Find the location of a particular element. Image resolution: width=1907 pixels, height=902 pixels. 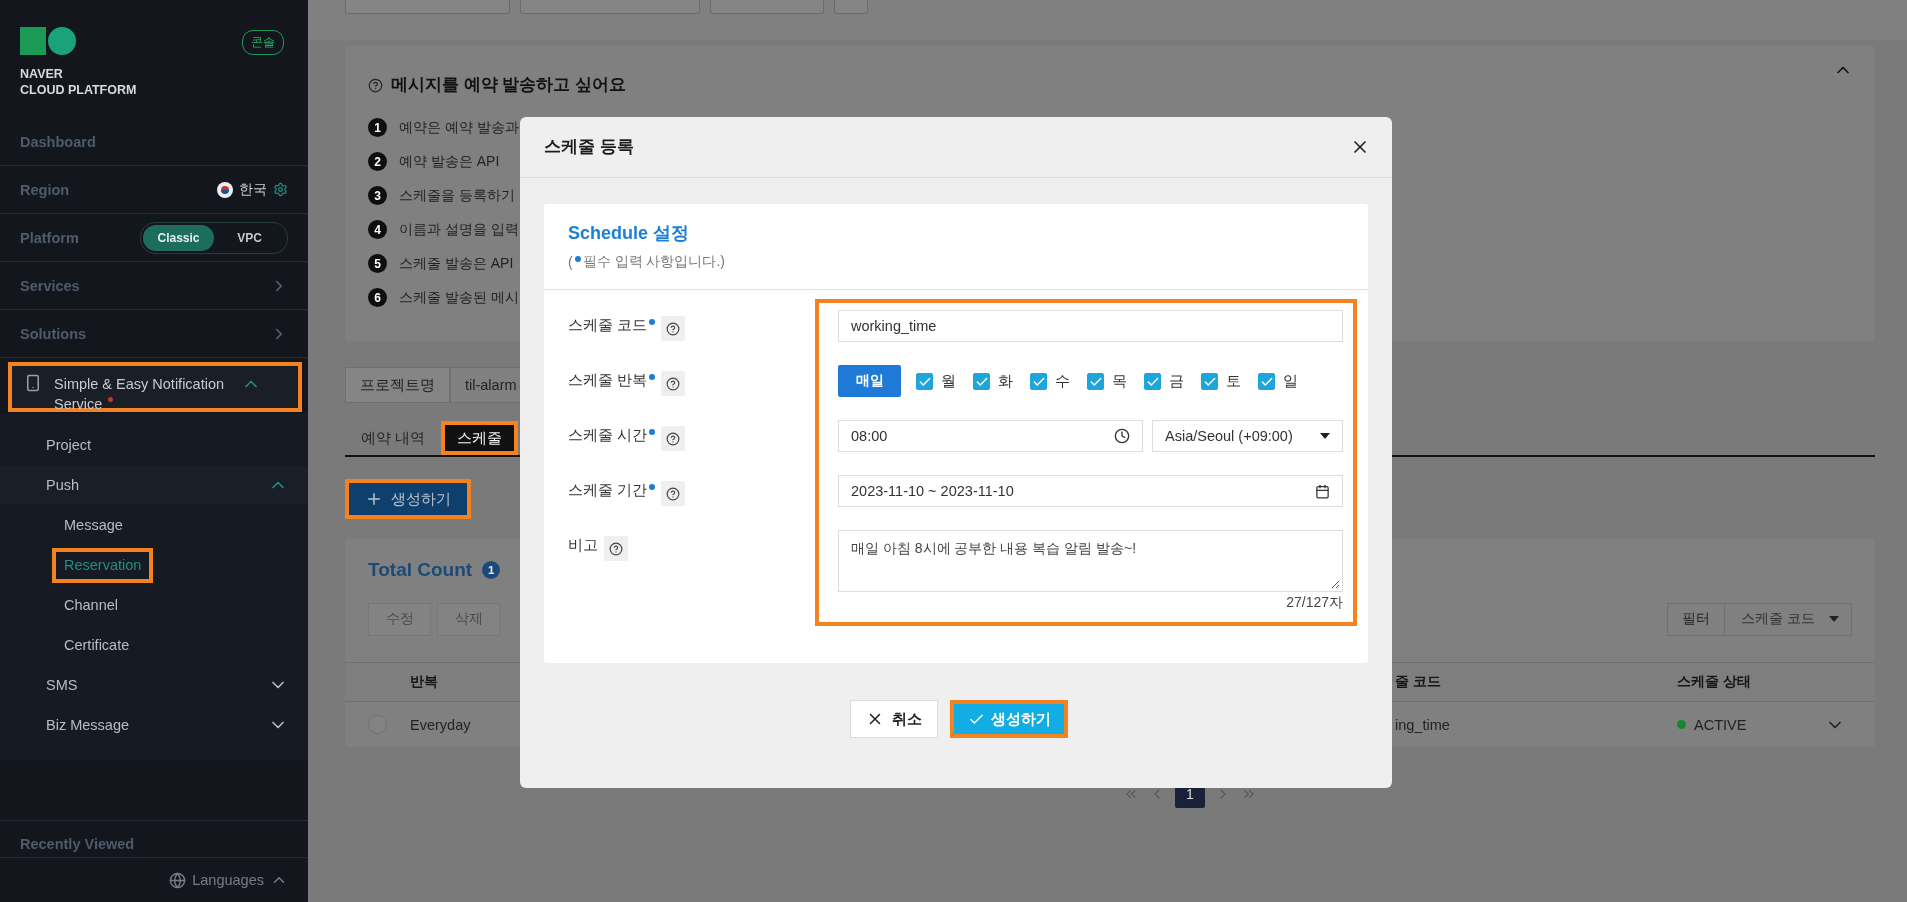

timezone-select: Asia/Seoul (+09:00) is located at coordinates (1247, 436).